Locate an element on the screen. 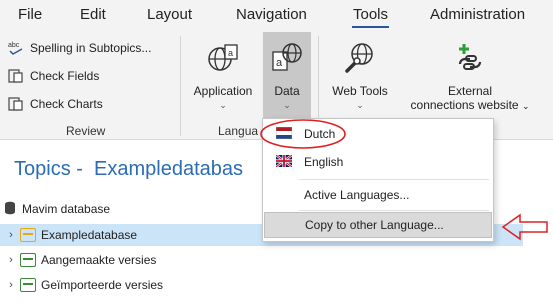 Image resolution: width=553 pixels, height=306 pixels. uk-flag-icon is located at coordinates (284, 161).